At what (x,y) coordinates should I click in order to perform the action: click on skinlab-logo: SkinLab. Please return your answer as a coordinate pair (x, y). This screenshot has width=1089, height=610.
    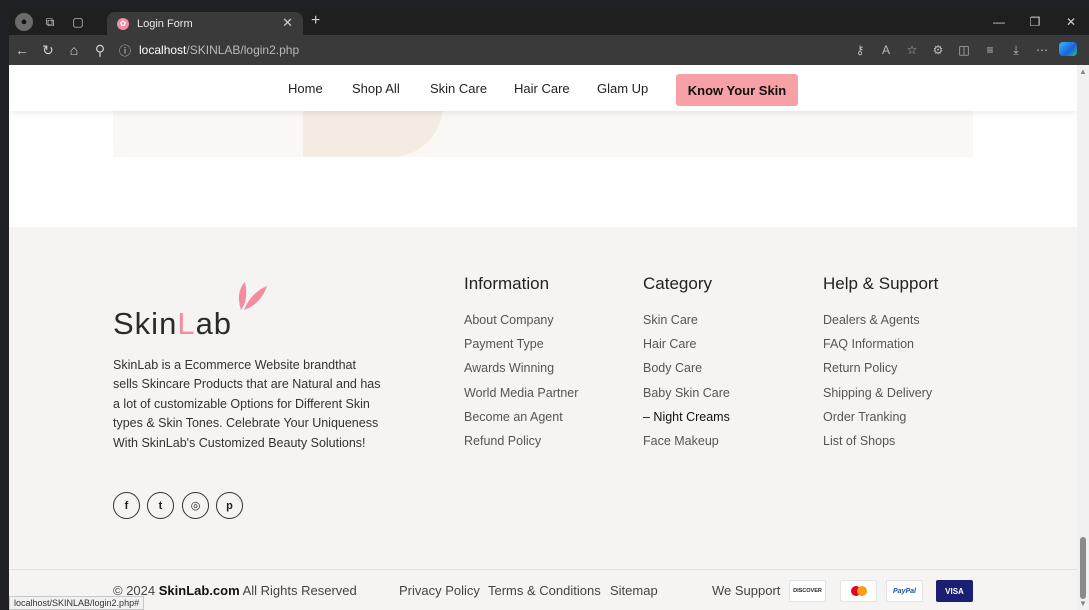
    Looking at the image, I should click on (203, 308).